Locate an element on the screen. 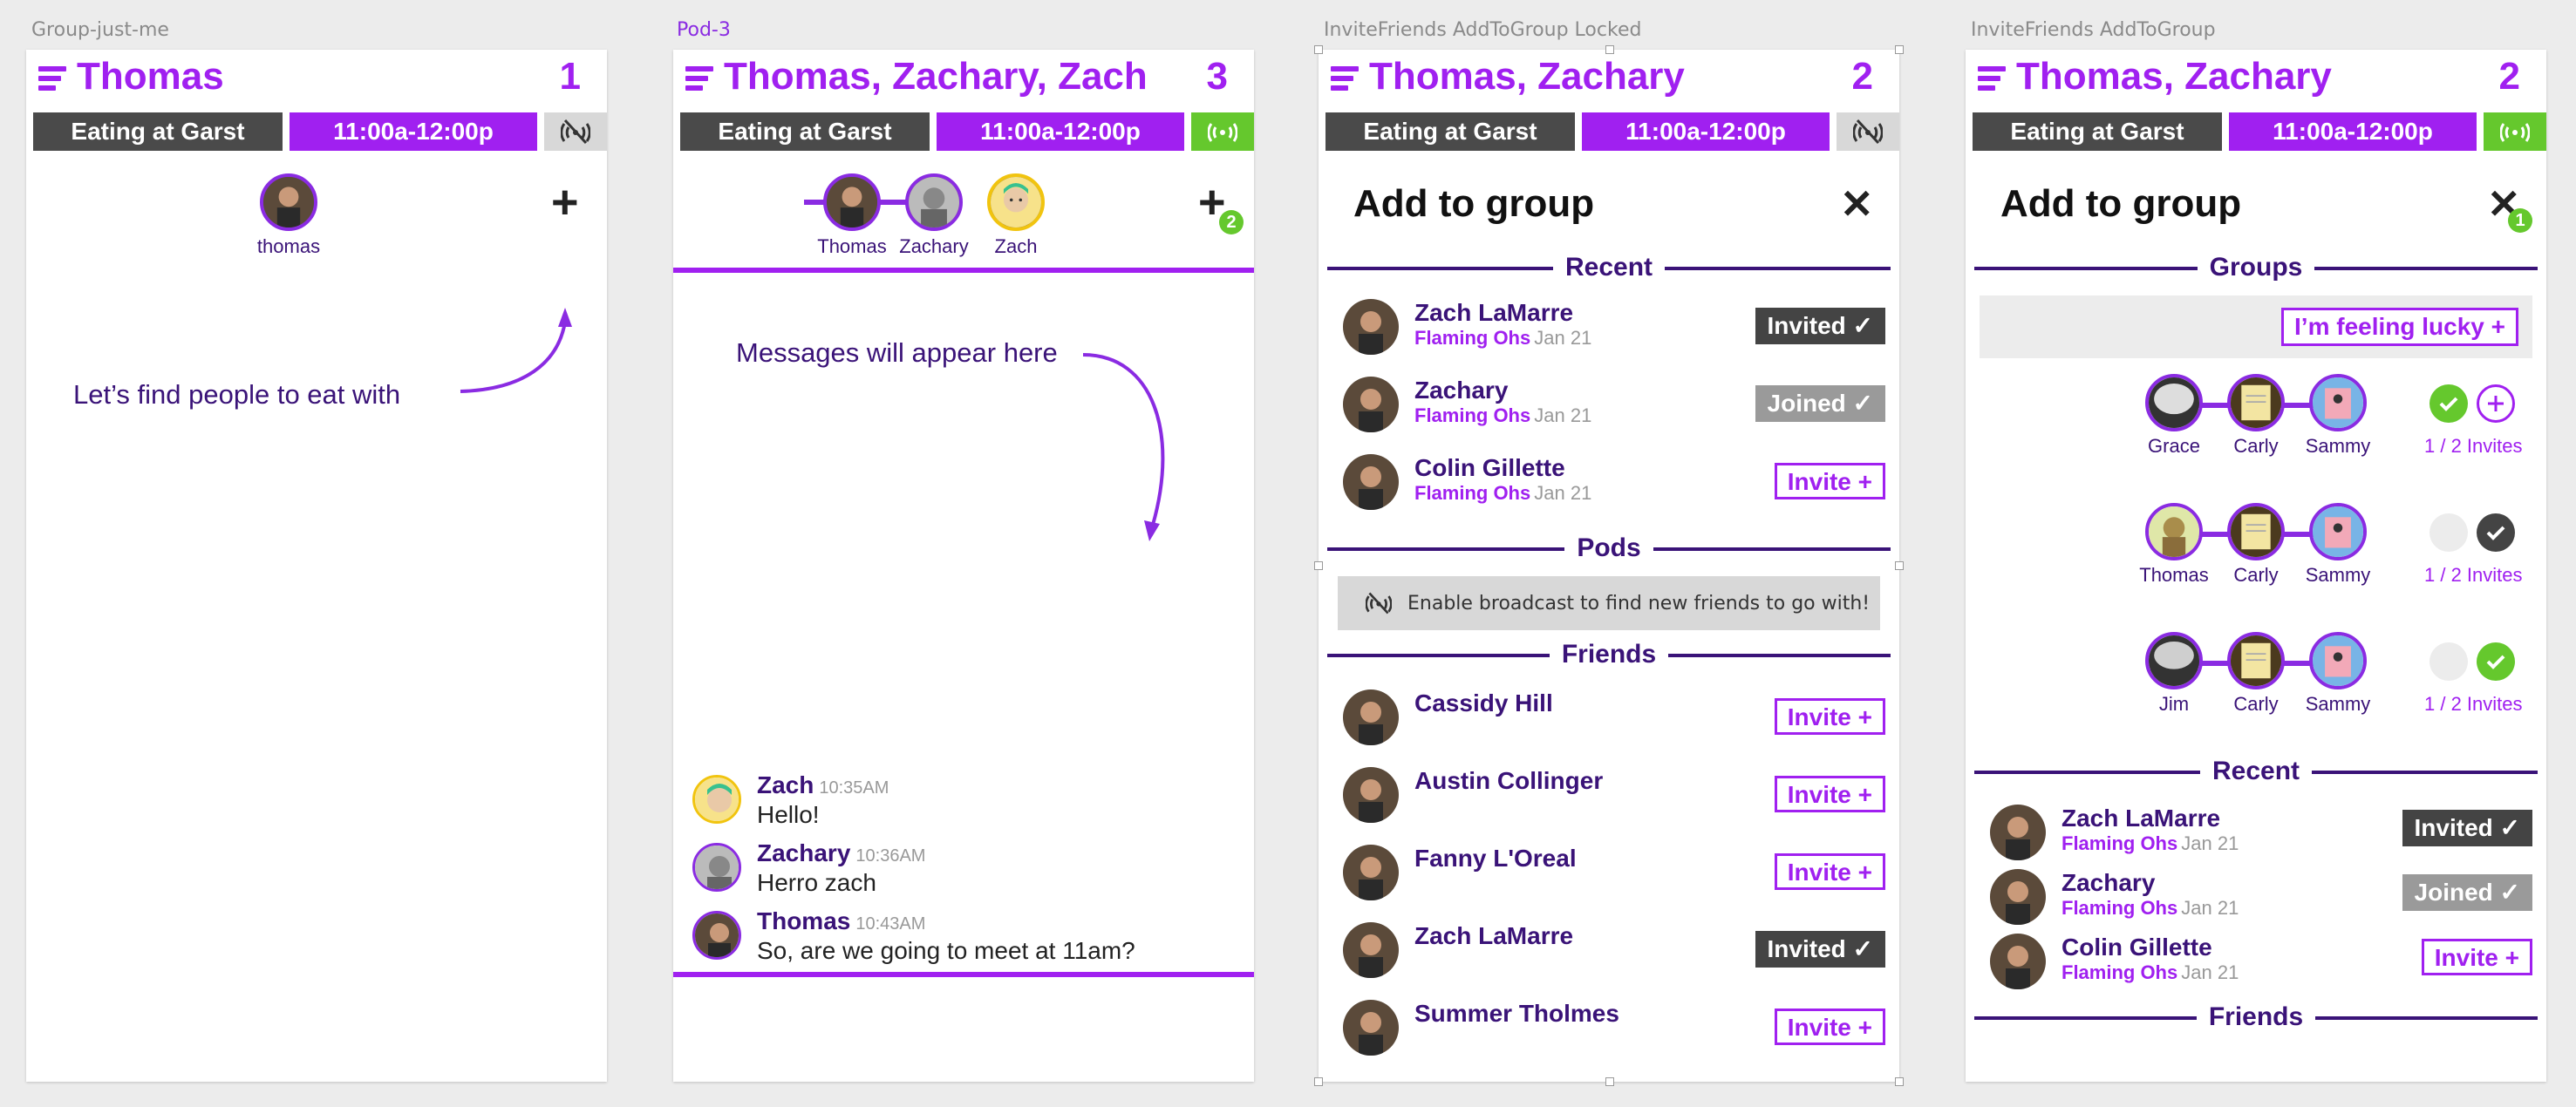 The width and height of the screenshot is (2576, 1107). group-suggestion: Grace Carly Sammy 1 / 2 Invites is located at coordinates (2256, 426).